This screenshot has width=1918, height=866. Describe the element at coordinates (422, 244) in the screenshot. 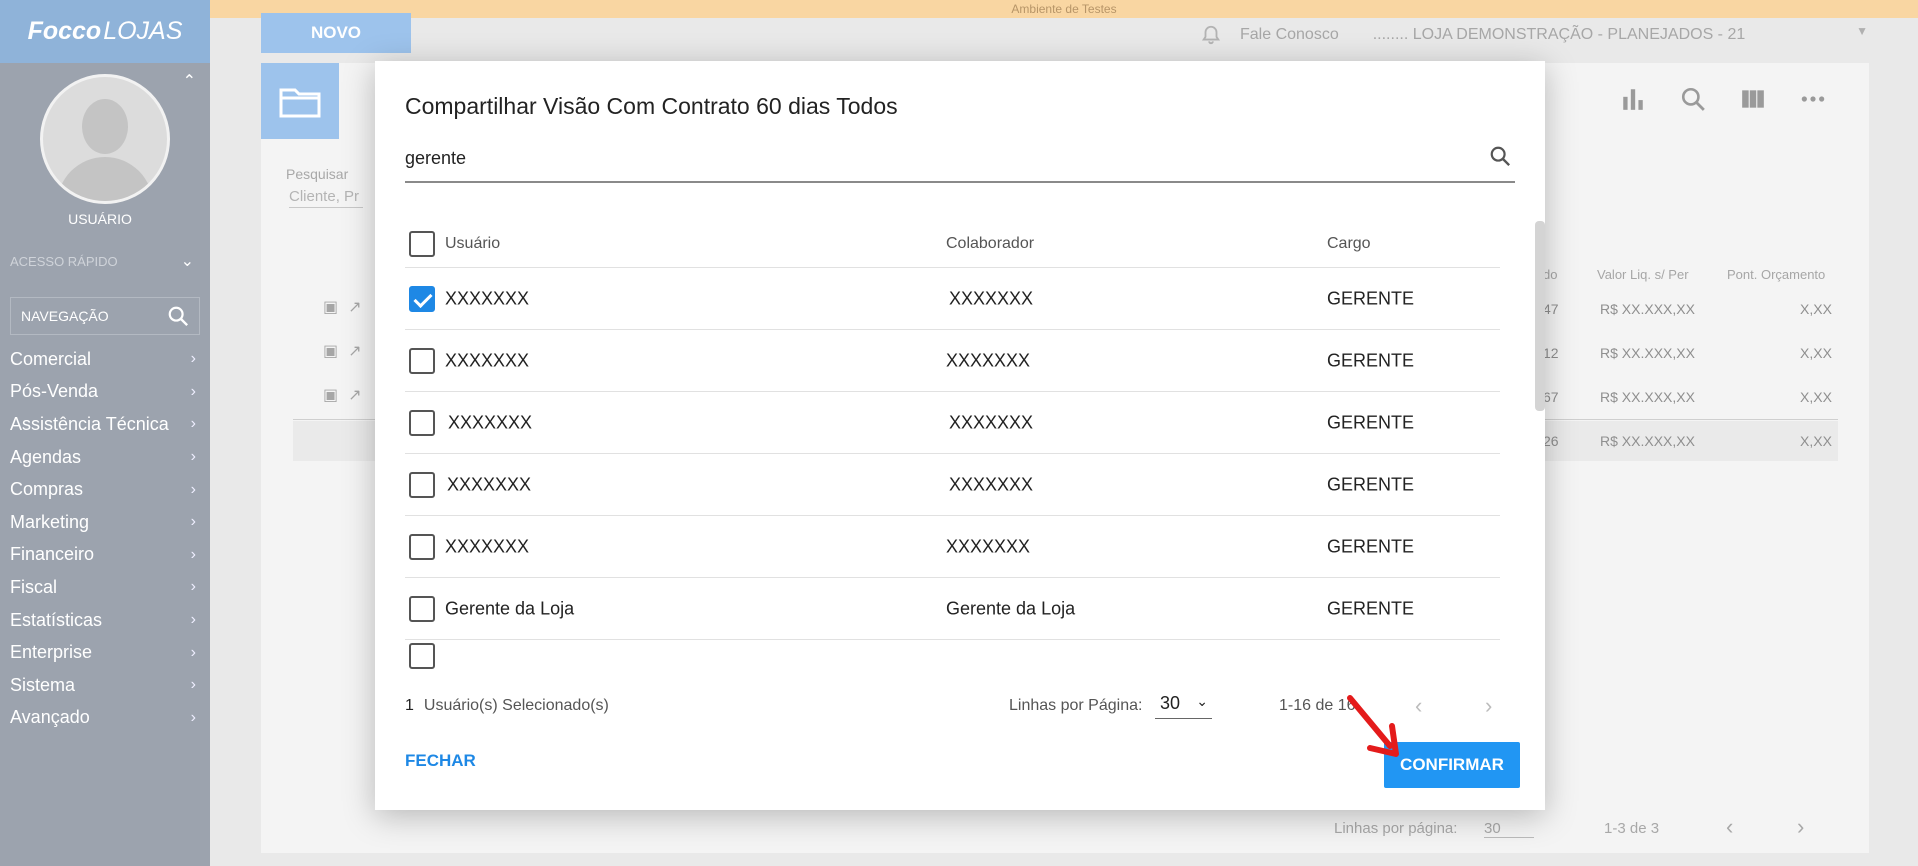

I see `select-all-checkbox` at that location.